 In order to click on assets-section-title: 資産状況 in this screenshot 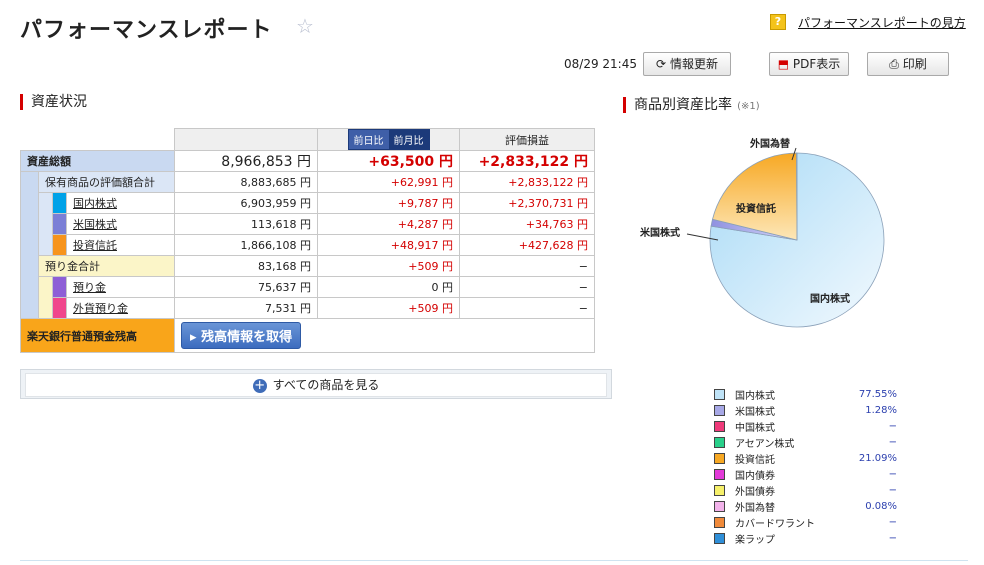, I will do `click(53, 102)`.